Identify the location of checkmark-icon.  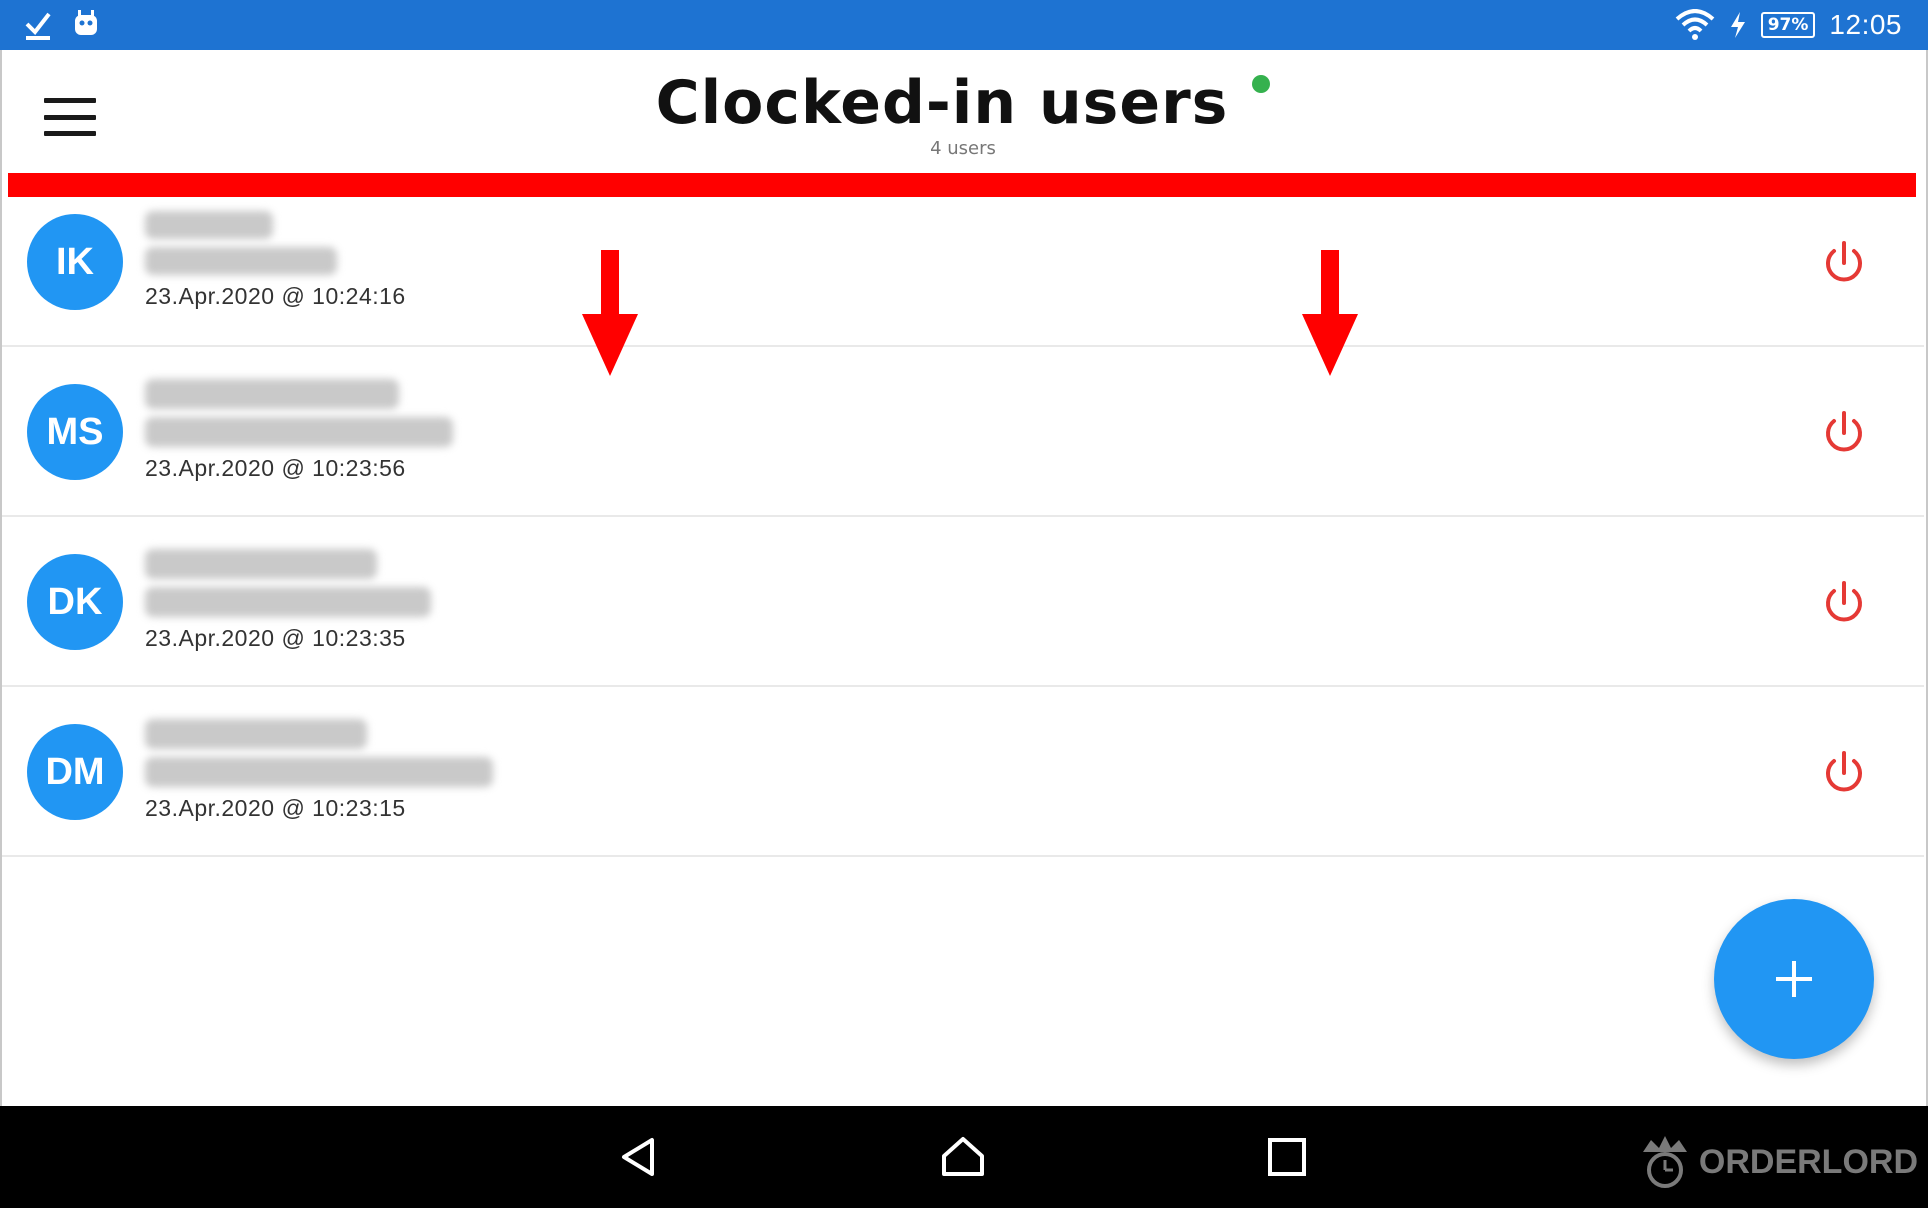
(38, 26).